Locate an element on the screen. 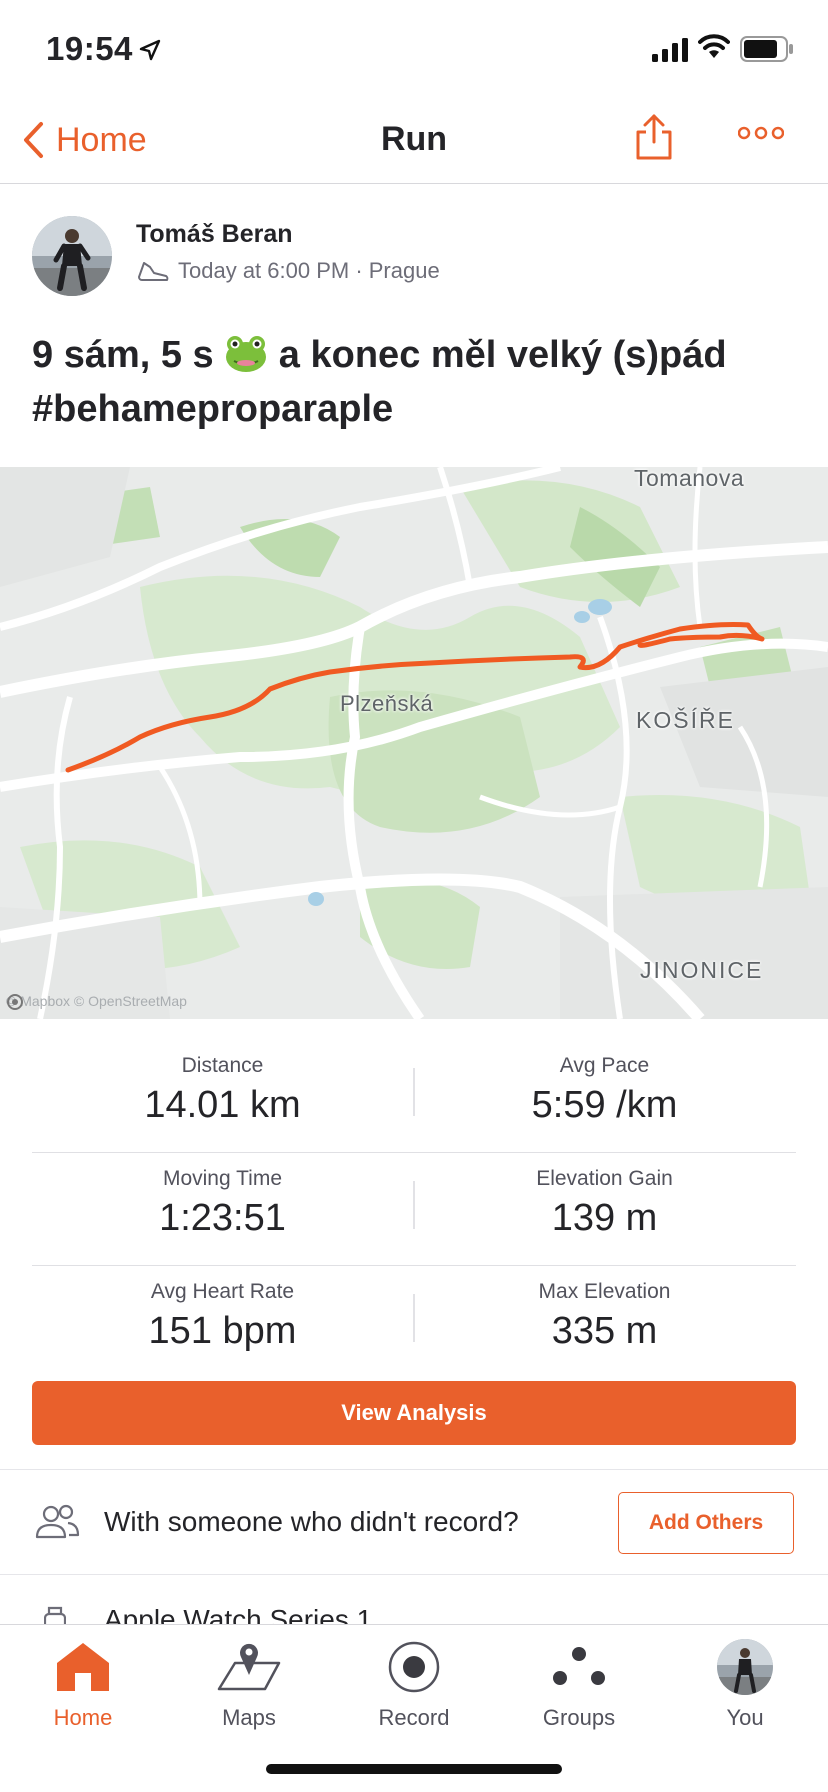 The height and width of the screenshot is (1792, 828). stat-value: 139 m is located at coordinates (604, 1218).